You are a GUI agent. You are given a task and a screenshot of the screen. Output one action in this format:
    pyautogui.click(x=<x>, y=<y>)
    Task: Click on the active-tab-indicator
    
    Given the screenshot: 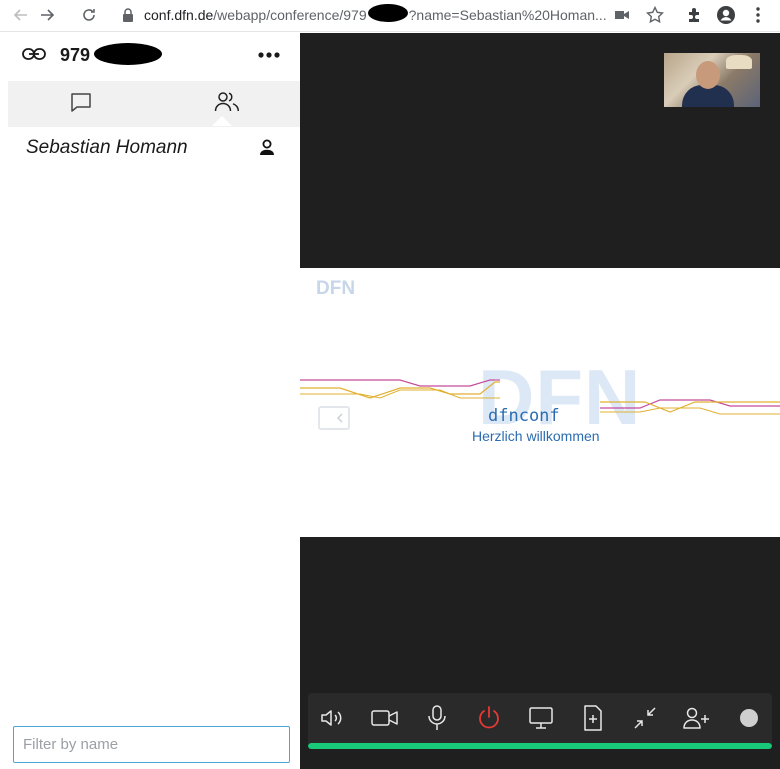 What is the action you would take?
    pyautogui.click(x=222, y=121)
    